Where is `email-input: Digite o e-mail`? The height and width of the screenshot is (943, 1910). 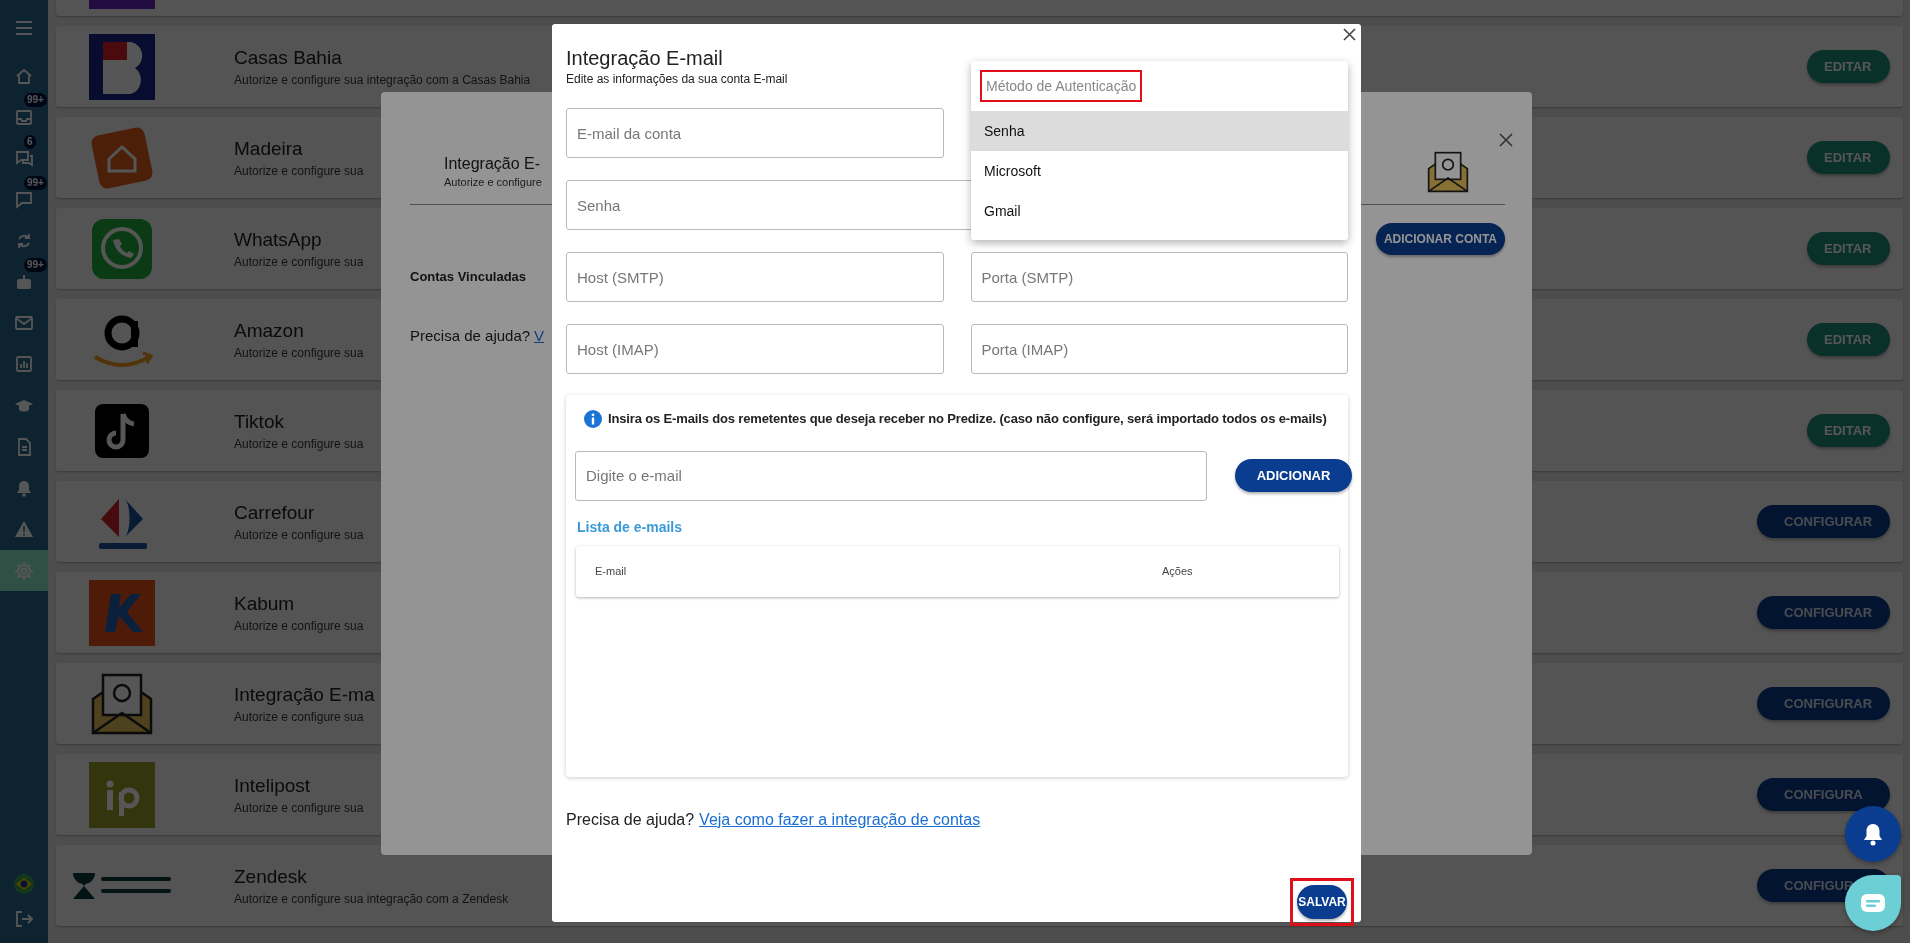 email-input: Digite o e-mail is located at coordinates (891, 475).